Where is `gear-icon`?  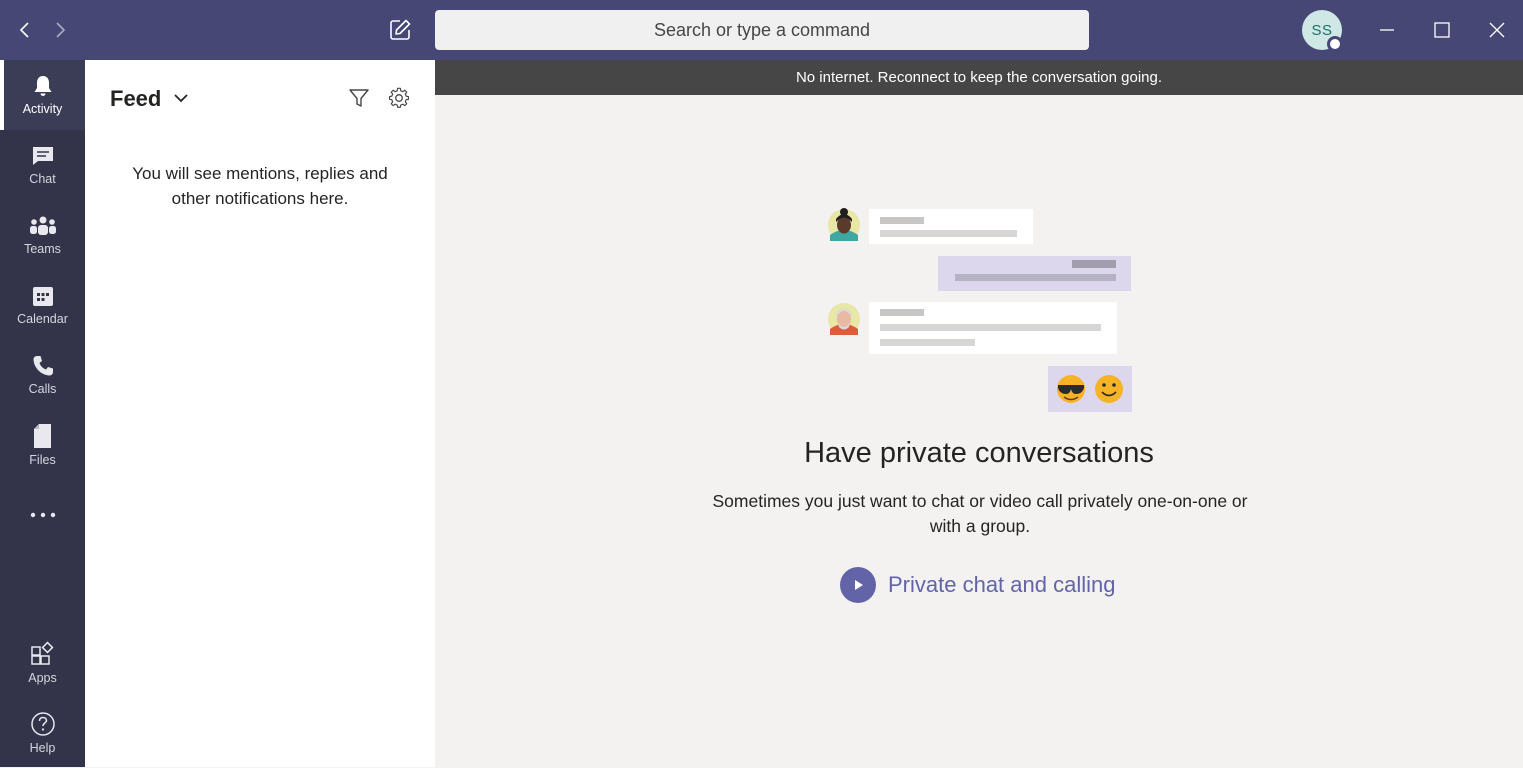 gear-icon is located at coordinates (399, 97).